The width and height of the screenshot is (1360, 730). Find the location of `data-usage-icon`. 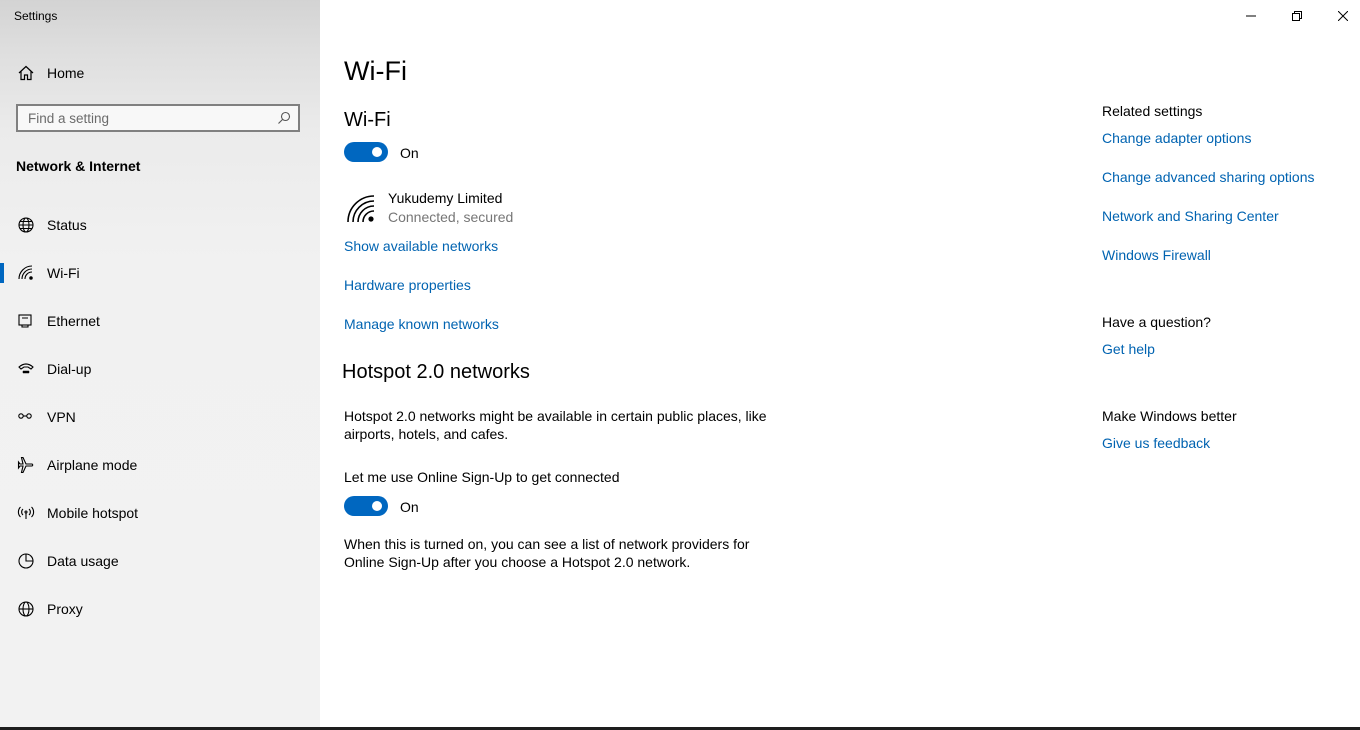

data-usage-icon is located at coordinates (26, 561).